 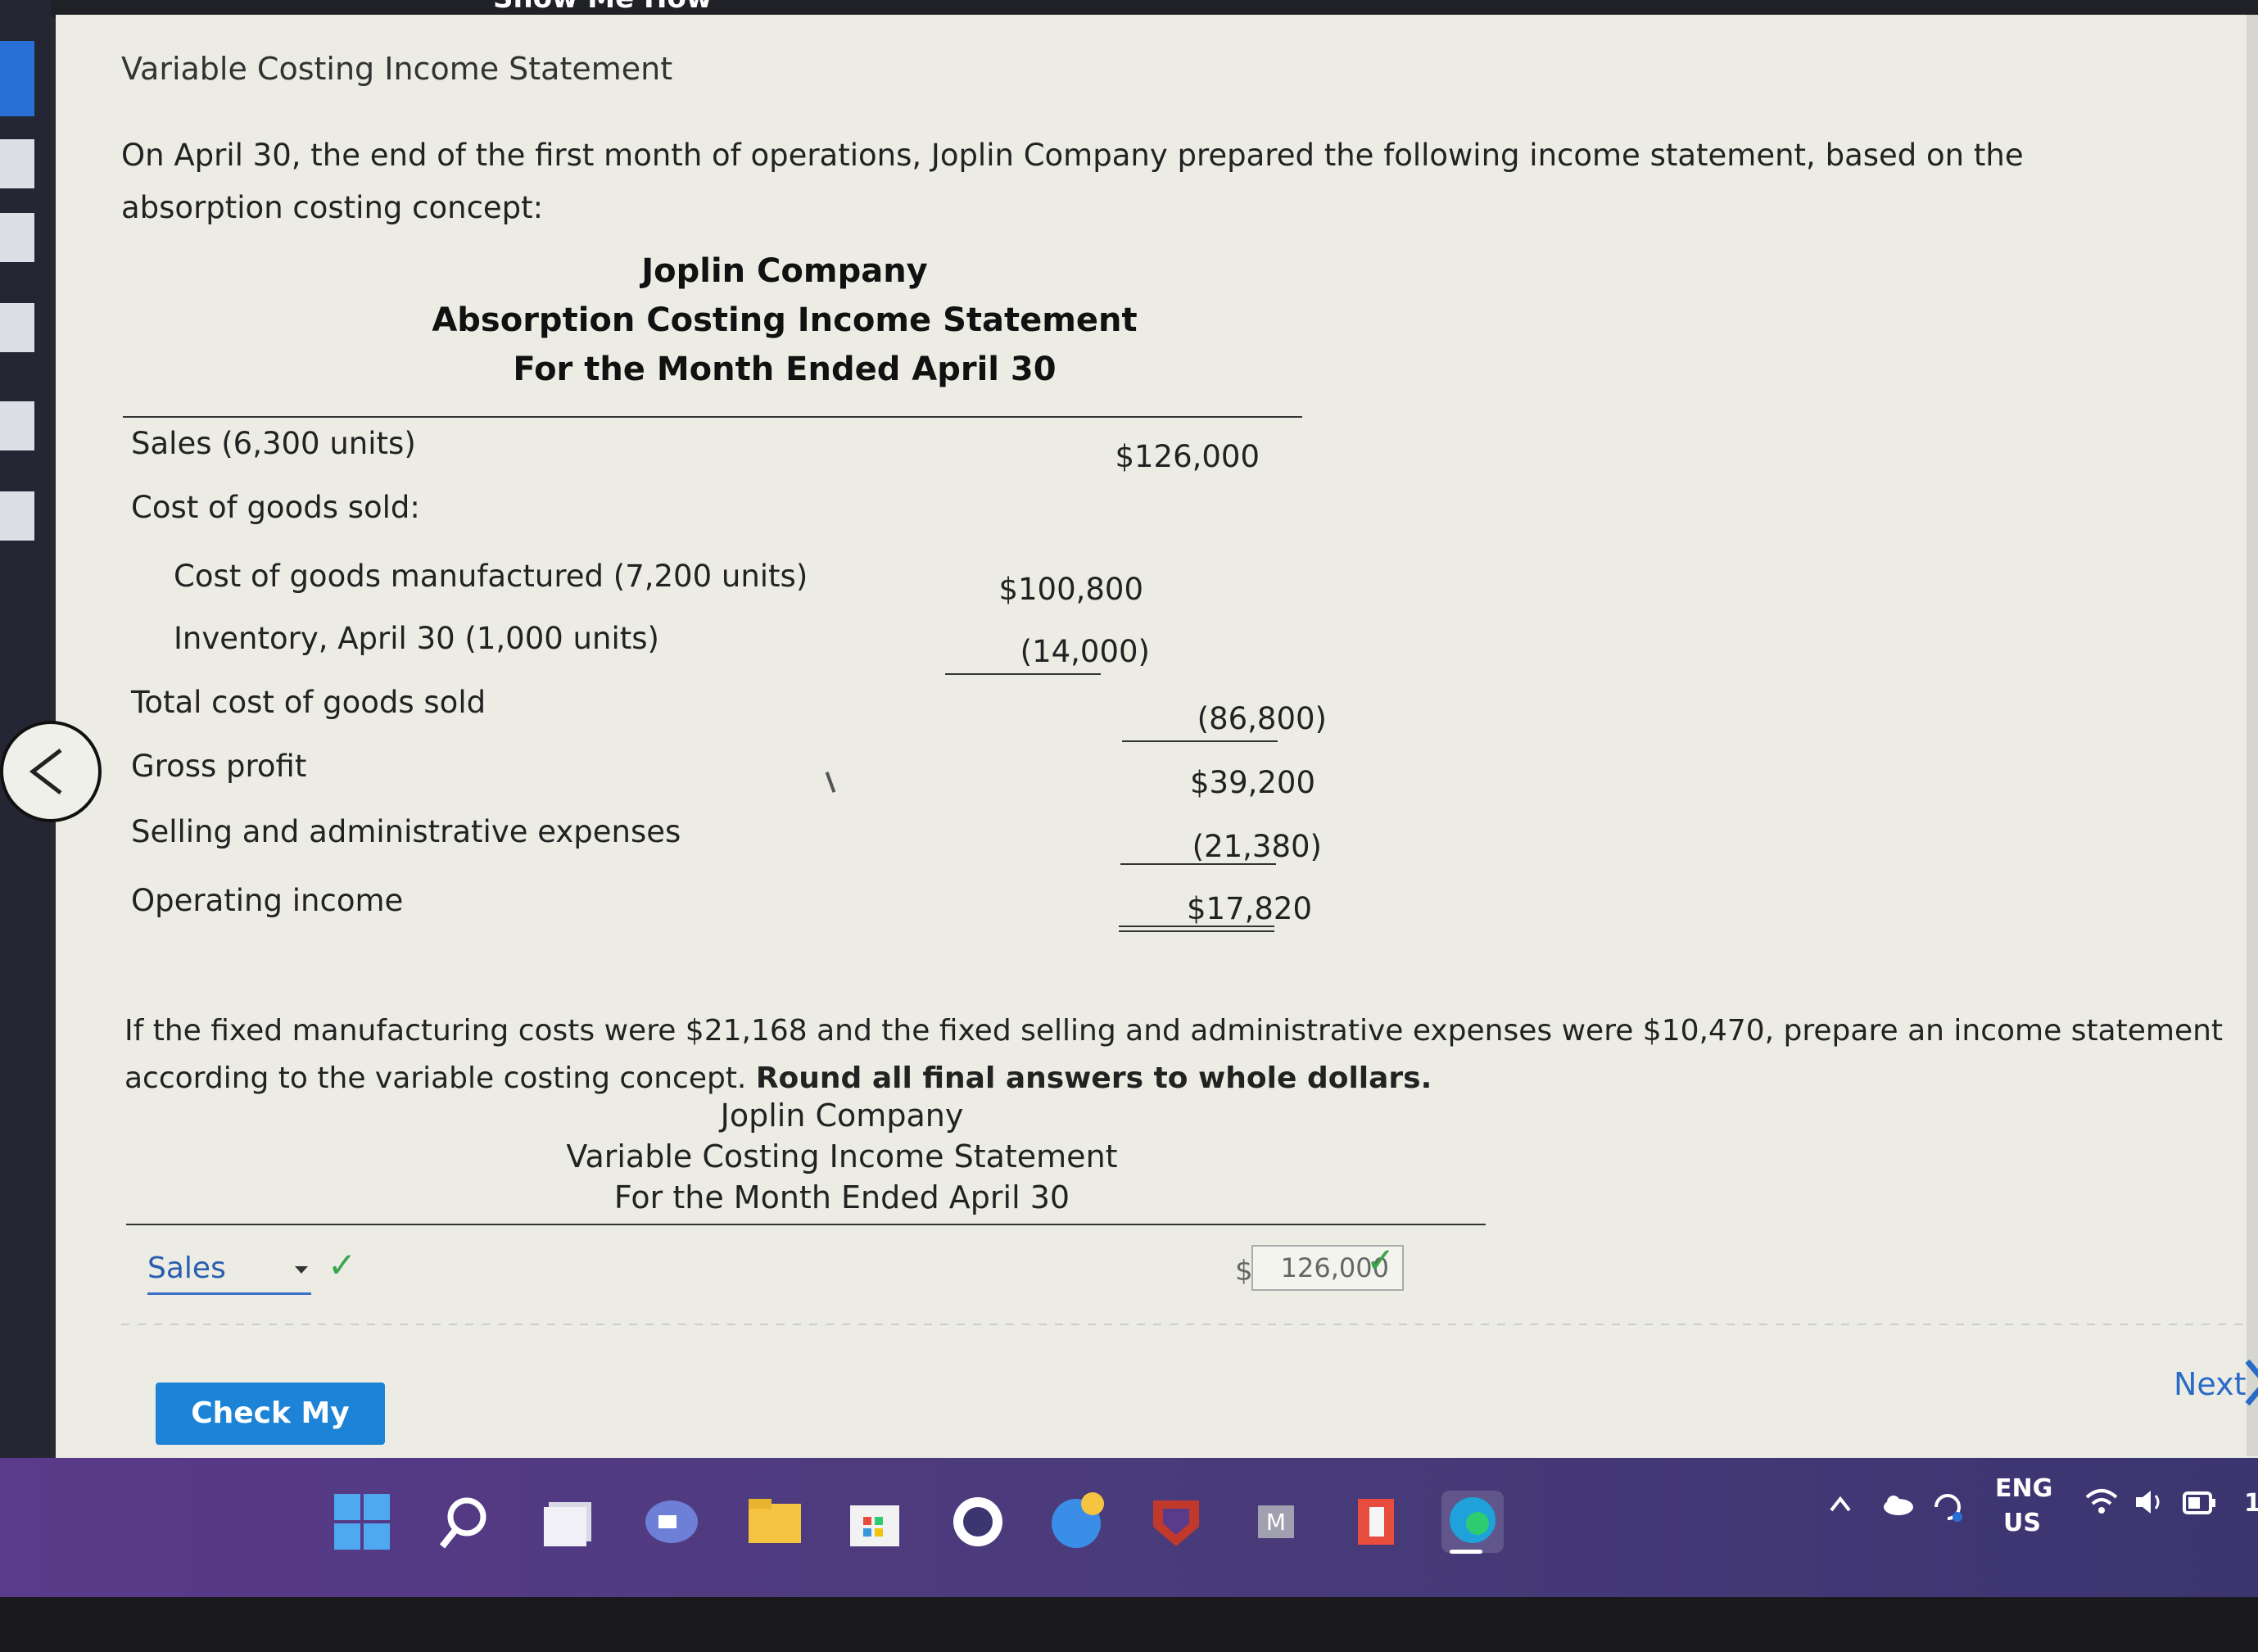 What do you see at coordinates (1466, 1552) in the screenshot?
I see `active-app-indicator` at bounding box center [1466, 1552].